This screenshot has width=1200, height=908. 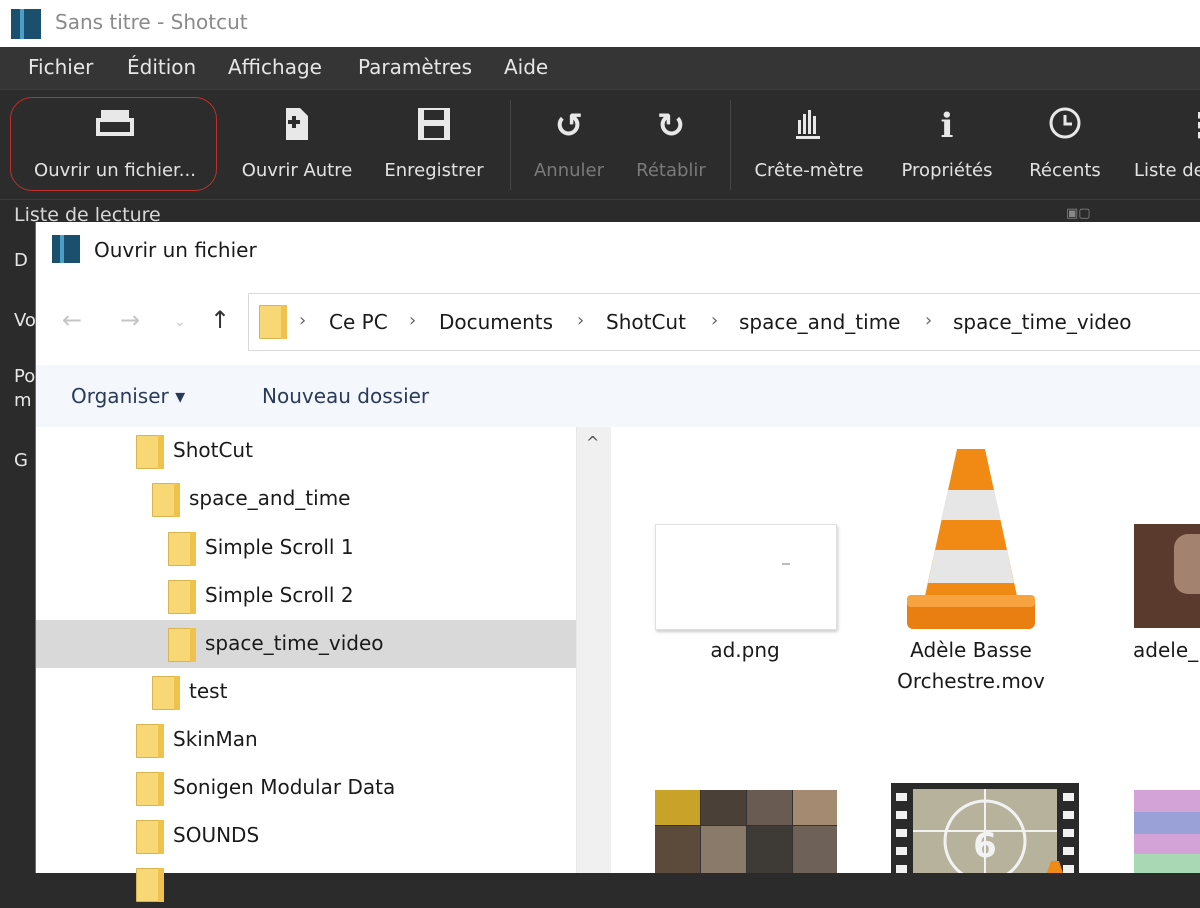 What do you see at coordinates (220, 320) in the screenshot?
I see `up-arrow-icon: ↑` at bounding box center [220, 320].